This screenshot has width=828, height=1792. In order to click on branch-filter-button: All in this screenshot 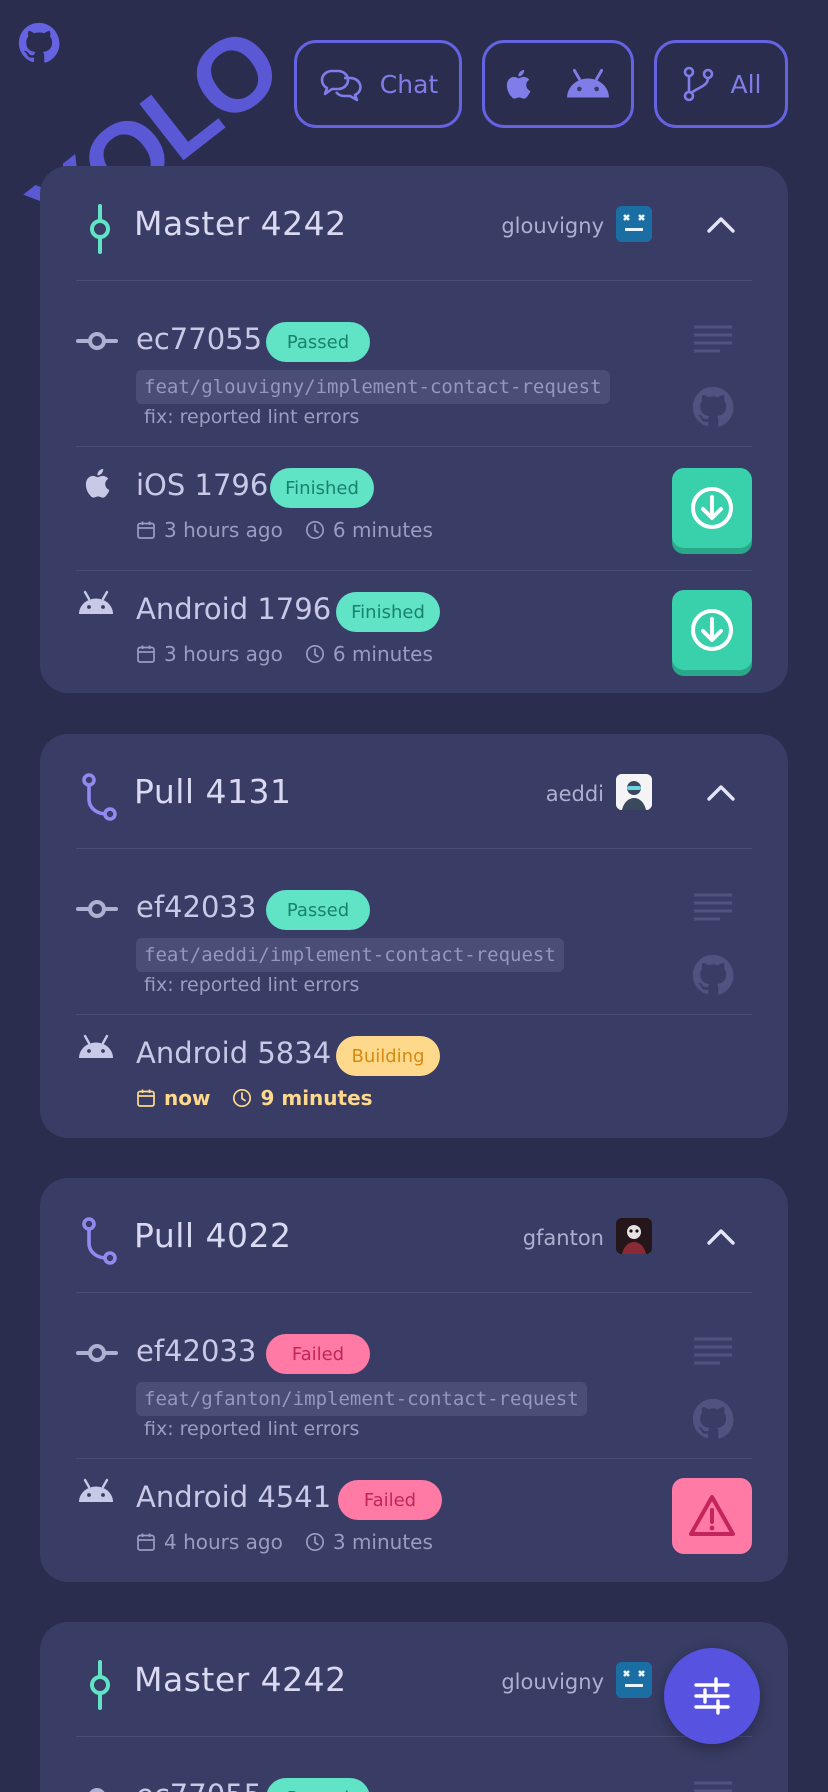, I will do `click(721, 84)`.